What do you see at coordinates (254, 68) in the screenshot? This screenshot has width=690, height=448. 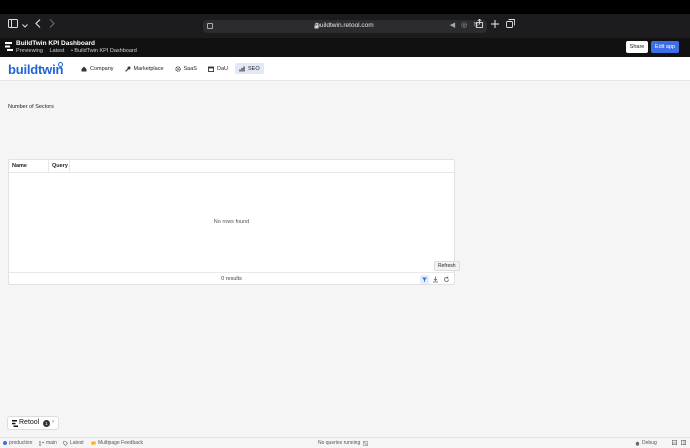 I see `nav-item-label: SEO` at bounding box center [254, 68].